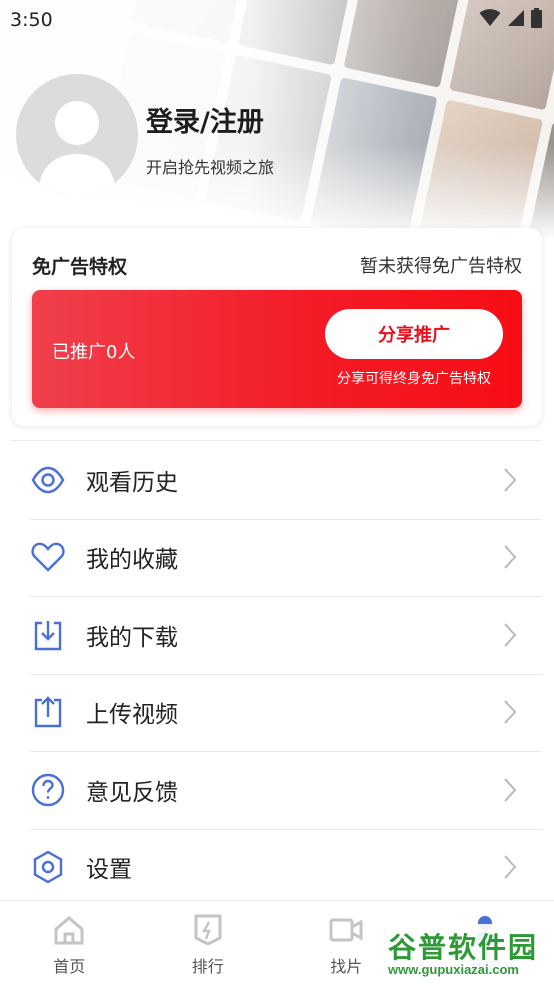 This screenshot has height=984, width=554. Describe the element at coordinates (132, 482) in the screenshot. I see `menu-label: 观看历史` at that location.